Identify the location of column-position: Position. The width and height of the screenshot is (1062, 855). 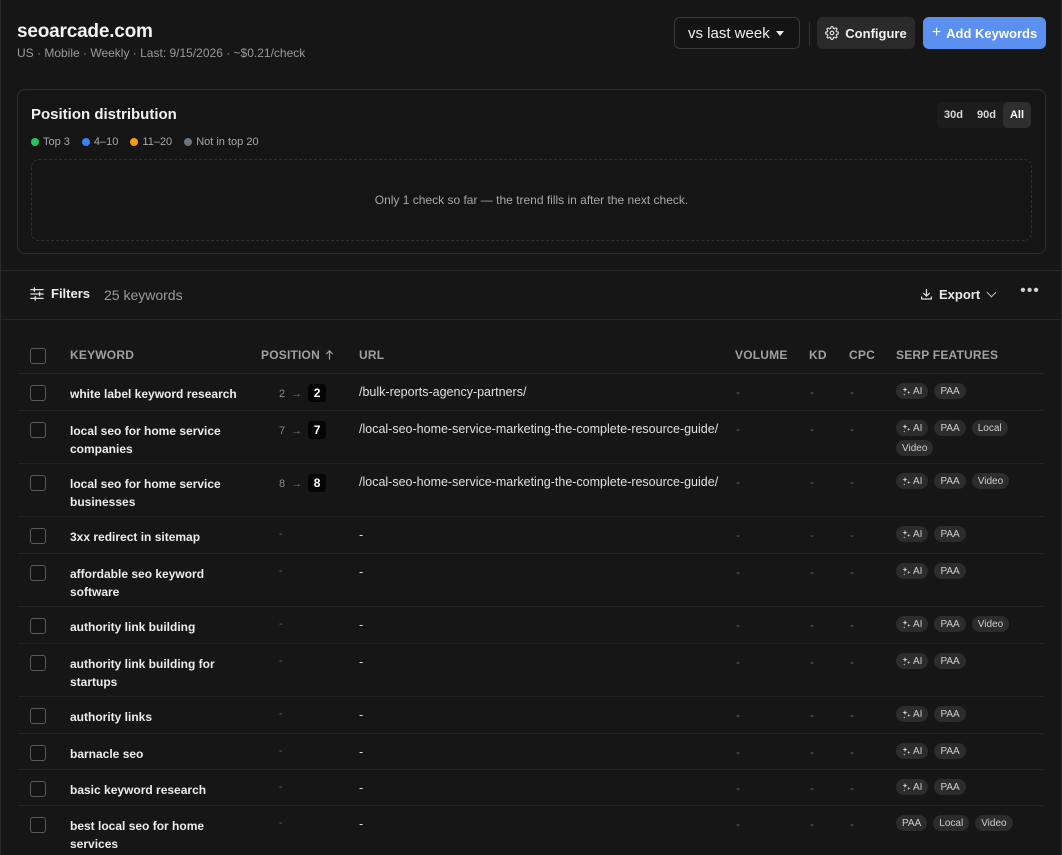
(297, 355).